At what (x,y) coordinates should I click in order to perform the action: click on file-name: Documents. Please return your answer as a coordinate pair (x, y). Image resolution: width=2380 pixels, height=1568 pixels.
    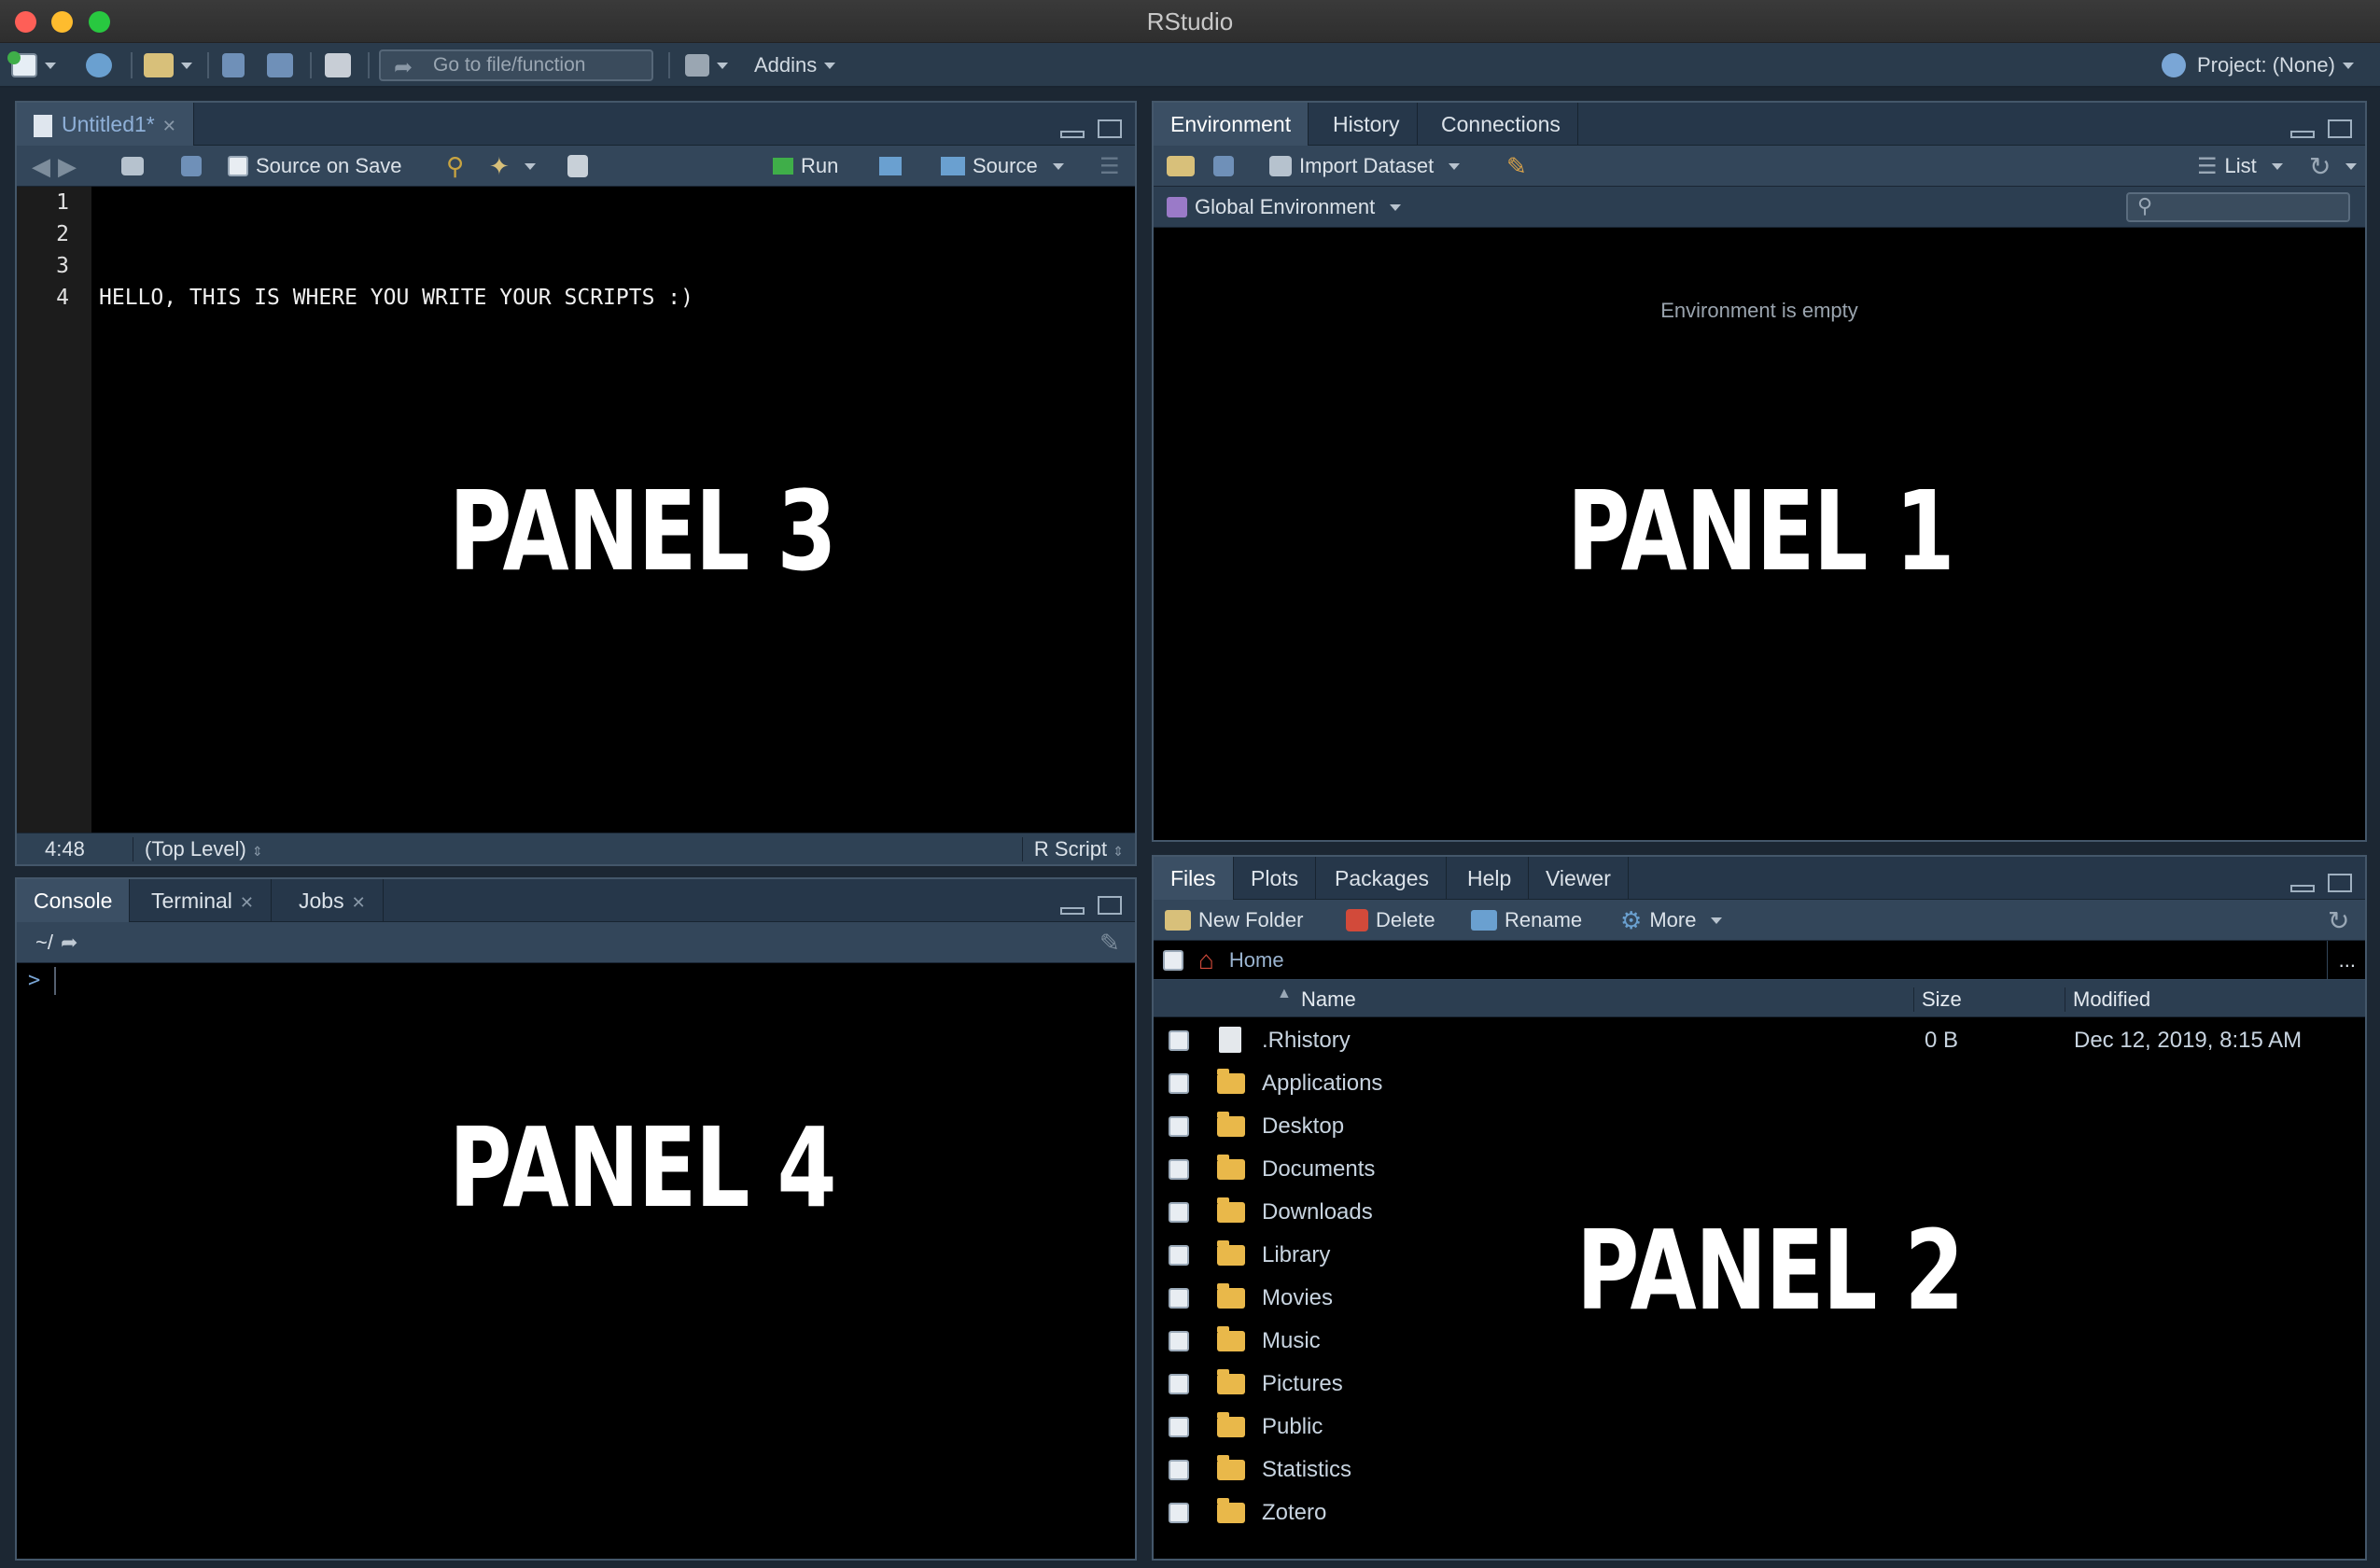
    Looking at the image, I should click on (1318, 1169).